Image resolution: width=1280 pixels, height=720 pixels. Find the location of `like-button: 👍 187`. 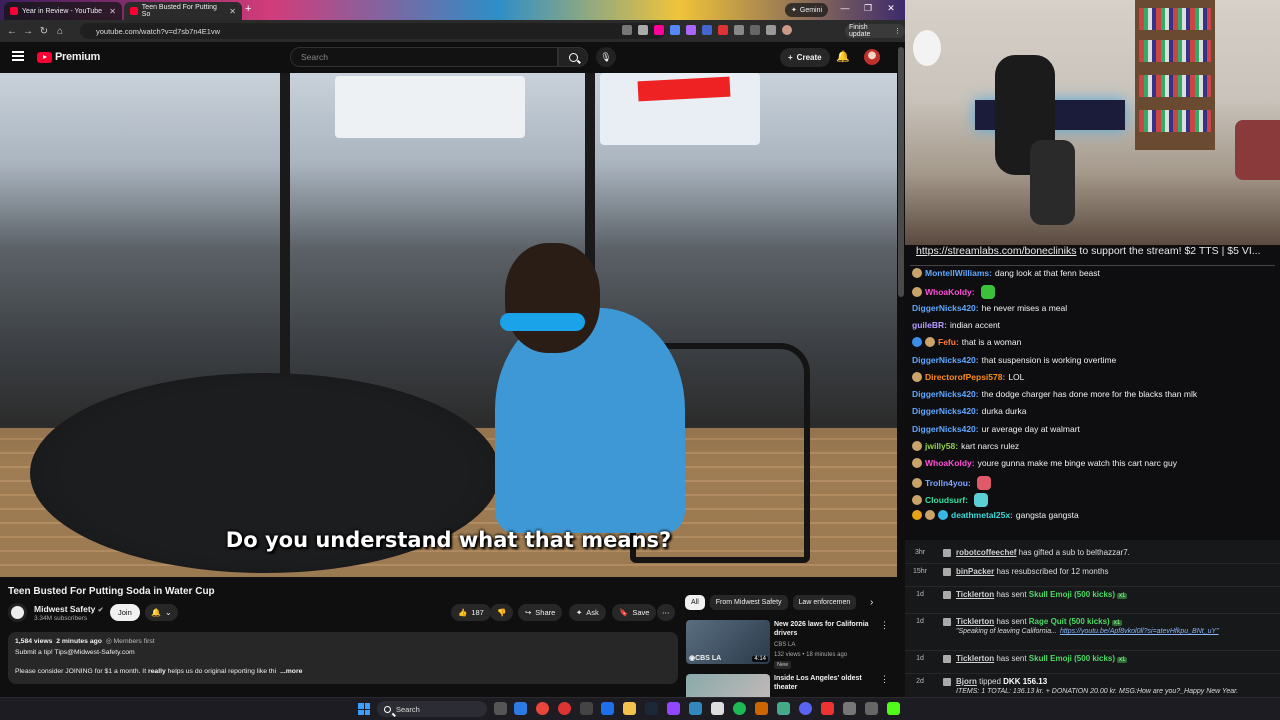

like-button: 👍 187 is located at coordinates (471, 612).